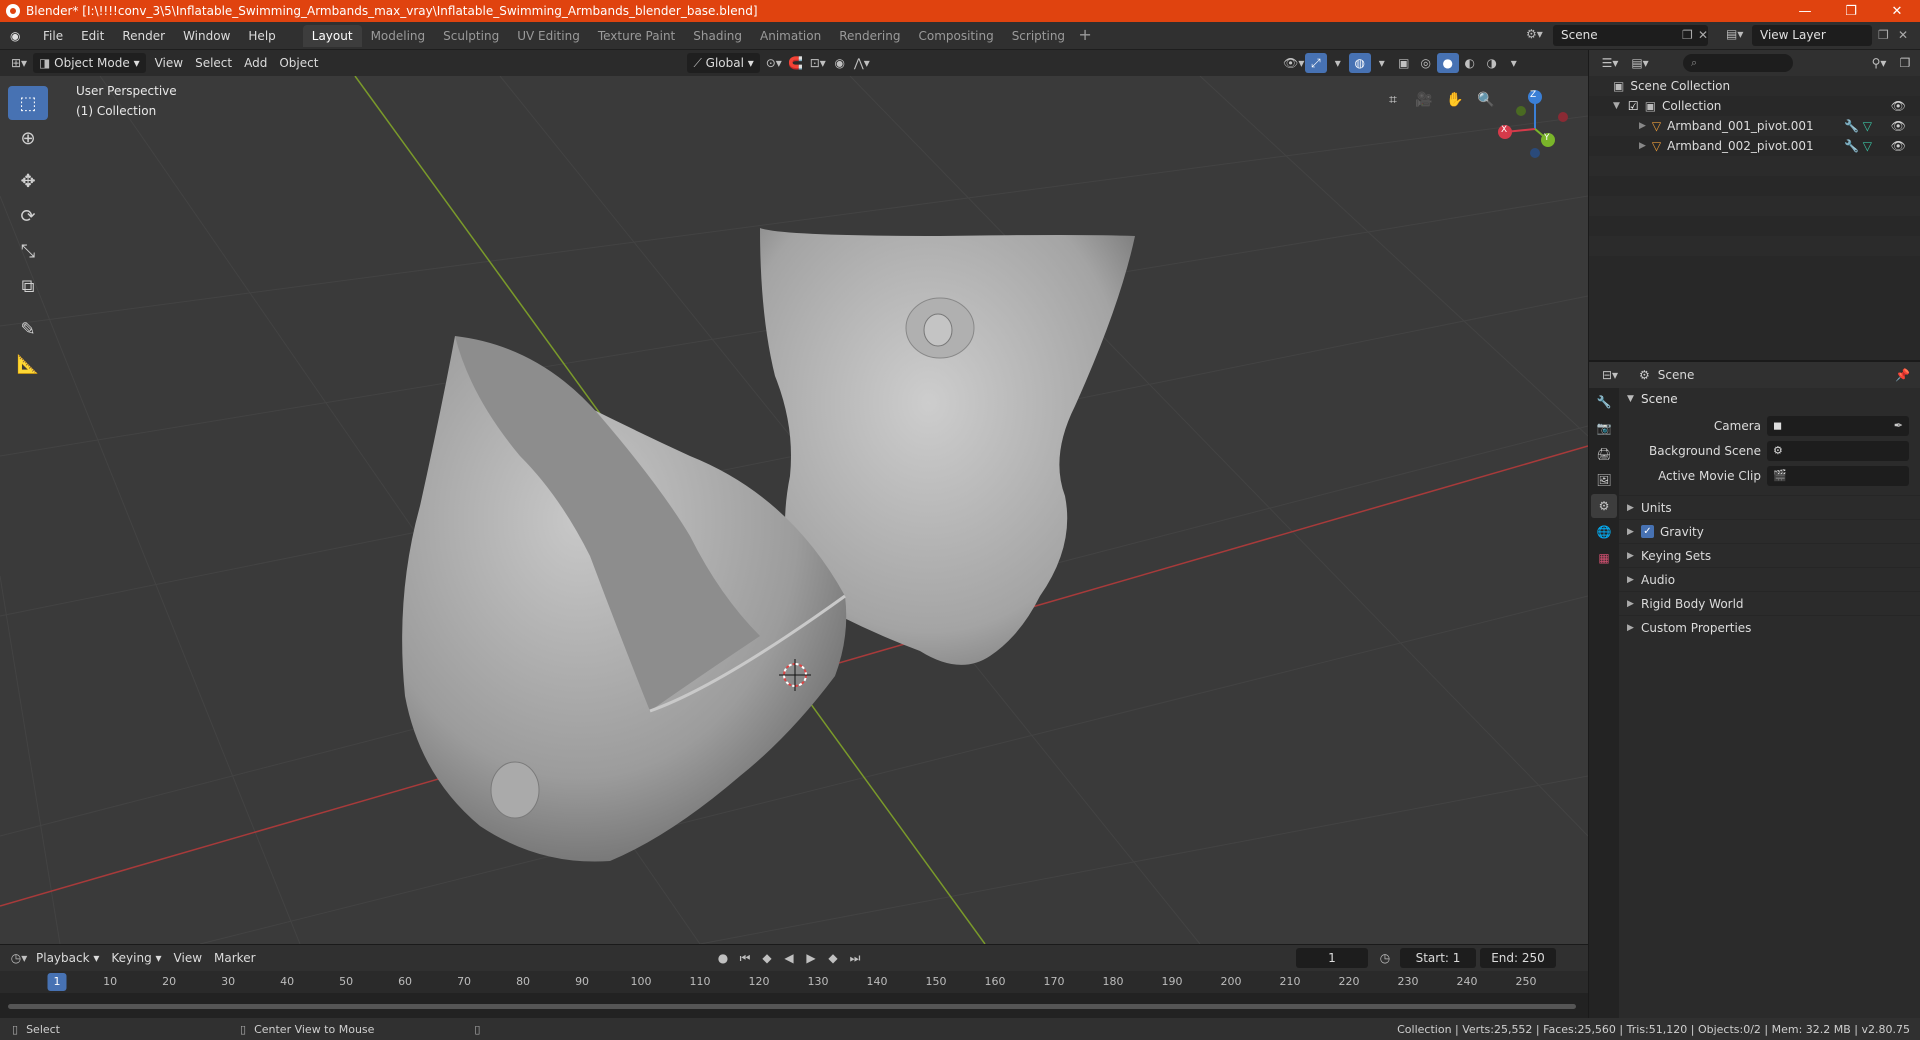  Describe the element at coordinates (1610, 375) in the screenshot. I see `properties-editor-type-icon: ⊟▾` at that location.